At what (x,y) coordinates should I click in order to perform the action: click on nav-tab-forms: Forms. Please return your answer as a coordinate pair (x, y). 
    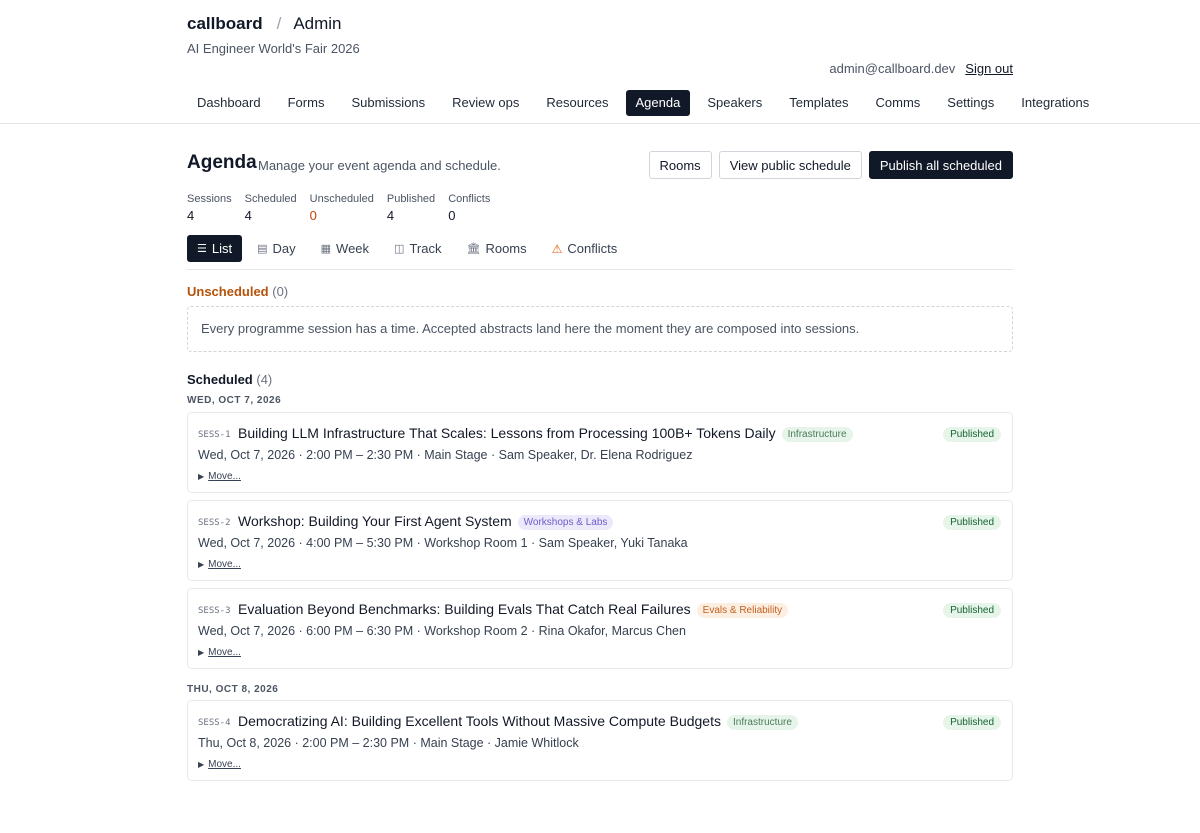
    Looking at the image, I should click on (306, 103).